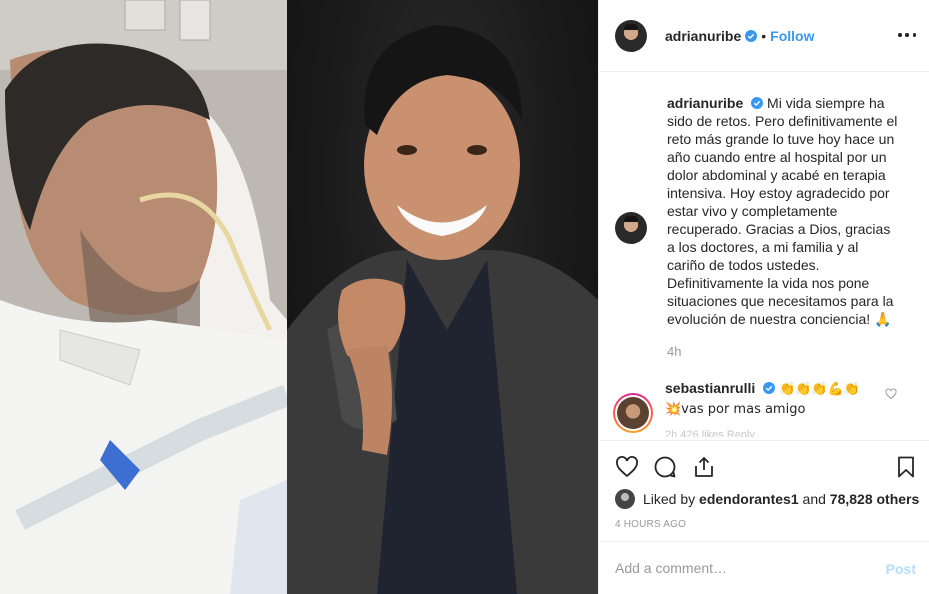 The height and width of the screenshot is (594, 929). I want to click on add-comment-bar: Post, so click(764, 567).